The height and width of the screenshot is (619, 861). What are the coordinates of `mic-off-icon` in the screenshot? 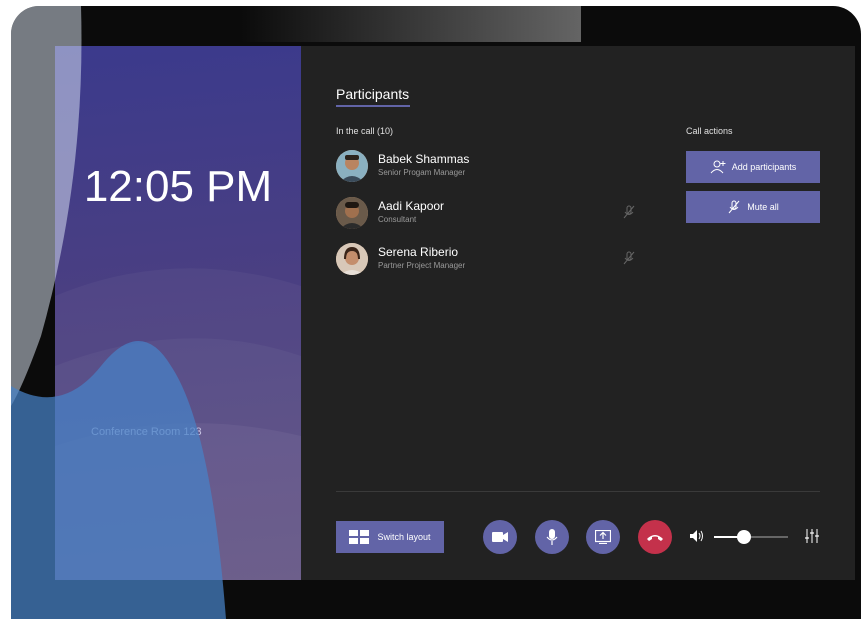 It's located at (734, 207).